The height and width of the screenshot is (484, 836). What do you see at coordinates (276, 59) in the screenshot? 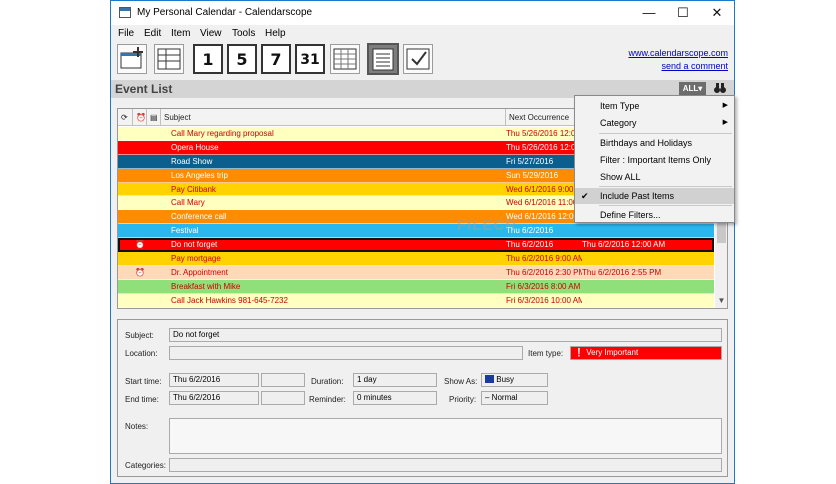
I see `week-view-button: 7` at bounding box center [276, 59].